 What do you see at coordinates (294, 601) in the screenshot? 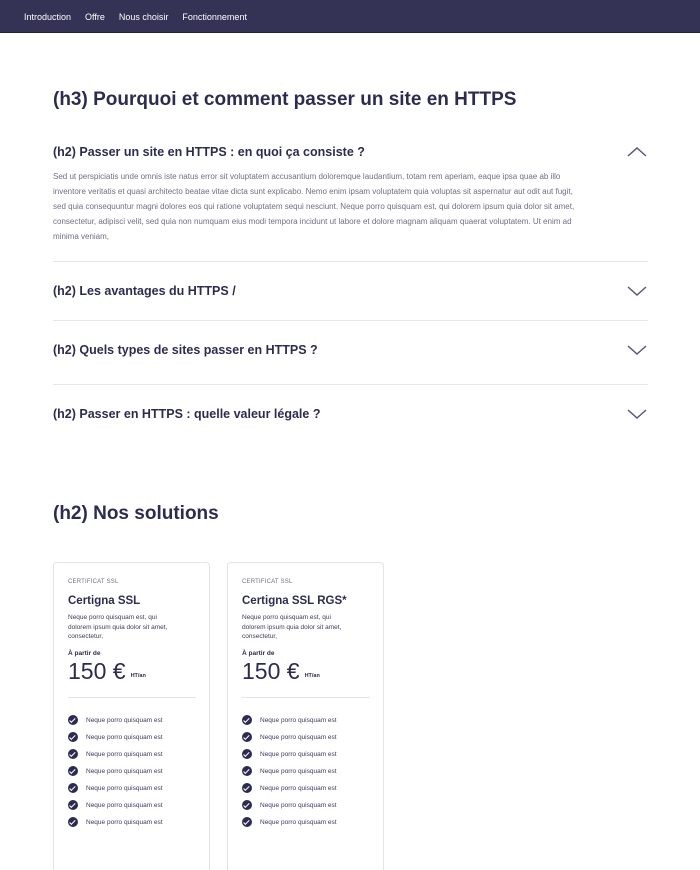
I see `card-title: Certigna SSL RGS*` at bounding box center [294, 601].